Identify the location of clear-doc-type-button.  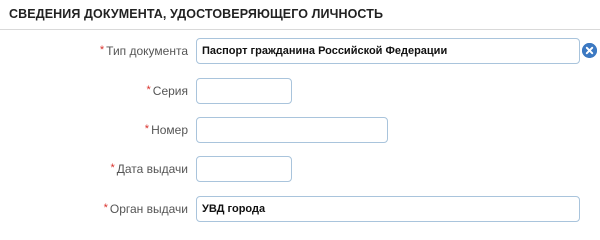
(589, 50).